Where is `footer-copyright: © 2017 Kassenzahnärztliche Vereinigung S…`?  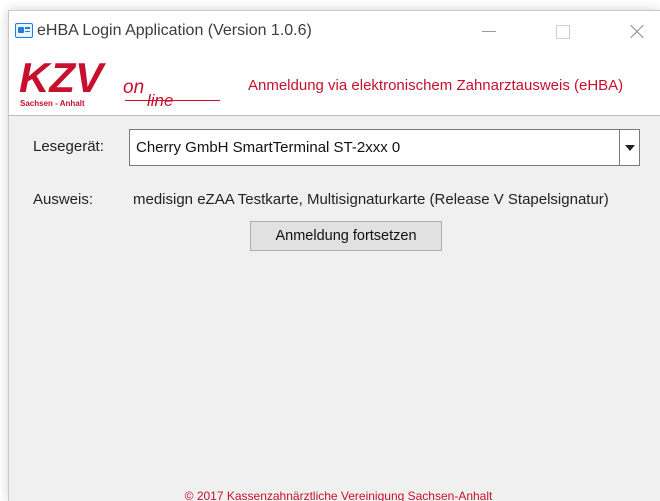 footer-copyright: © 2017 Kassenzahnärztliche Vereinigung S… is located at coordinates (338, 495).